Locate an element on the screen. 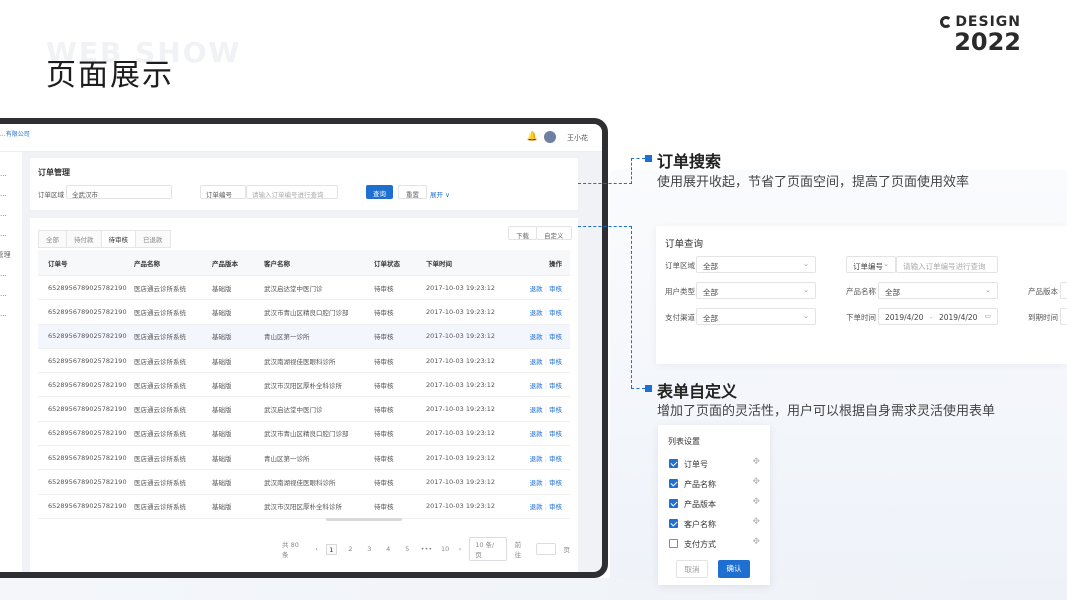  customize-button: 自定义 is located at coordinates (554, 233).